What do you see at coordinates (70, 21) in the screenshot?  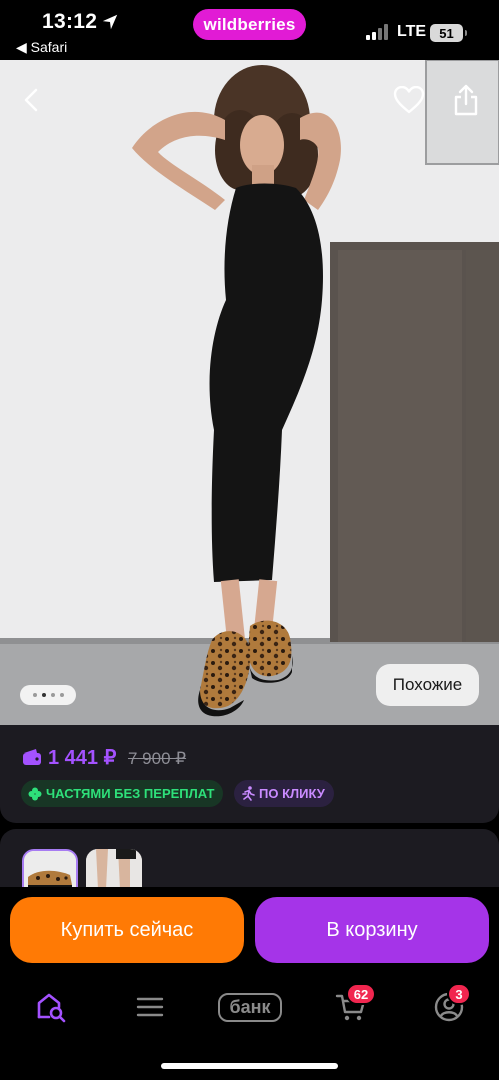 I see `clock: 13:12` at bounding box center [70, 21].